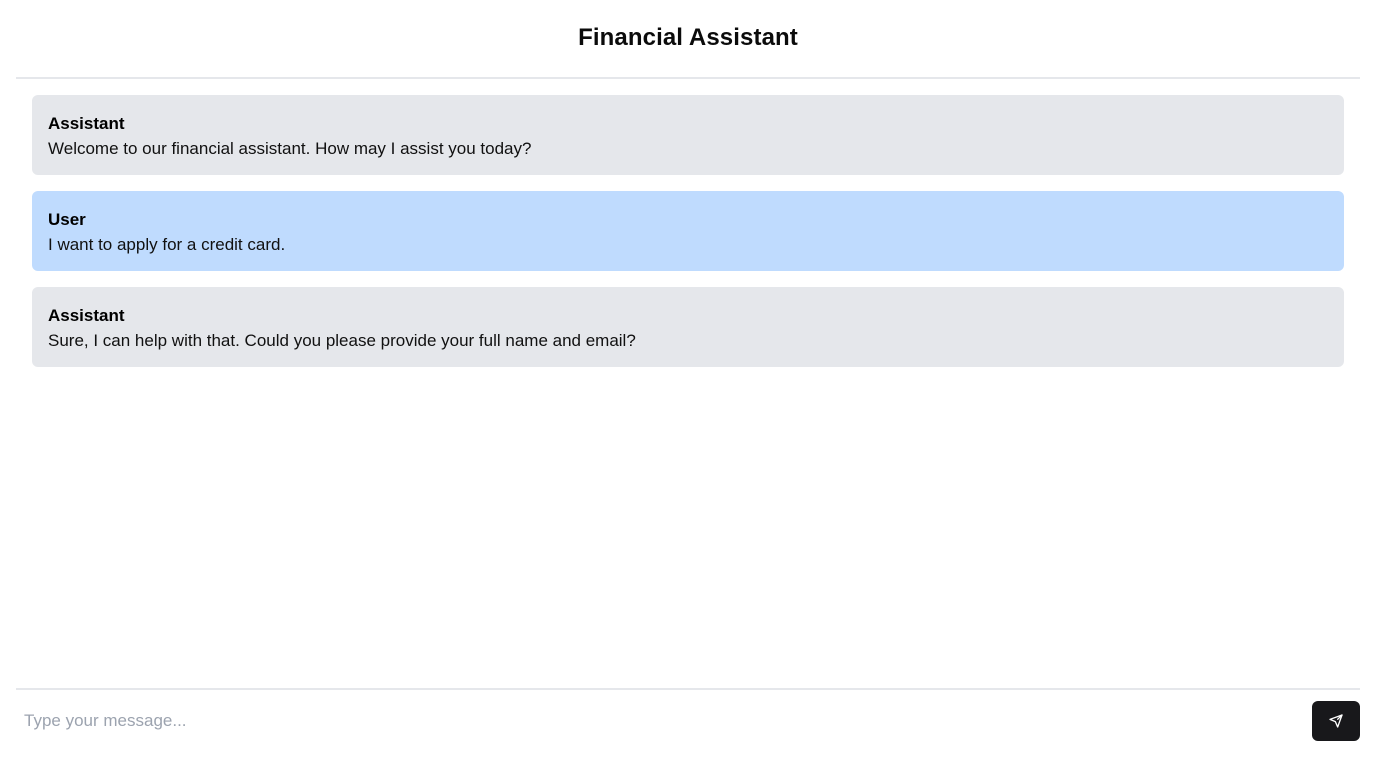 This screenshot has height=768, width=1376. I want to click on message-user: User I want to apply for a credit card., so click(688, 231).